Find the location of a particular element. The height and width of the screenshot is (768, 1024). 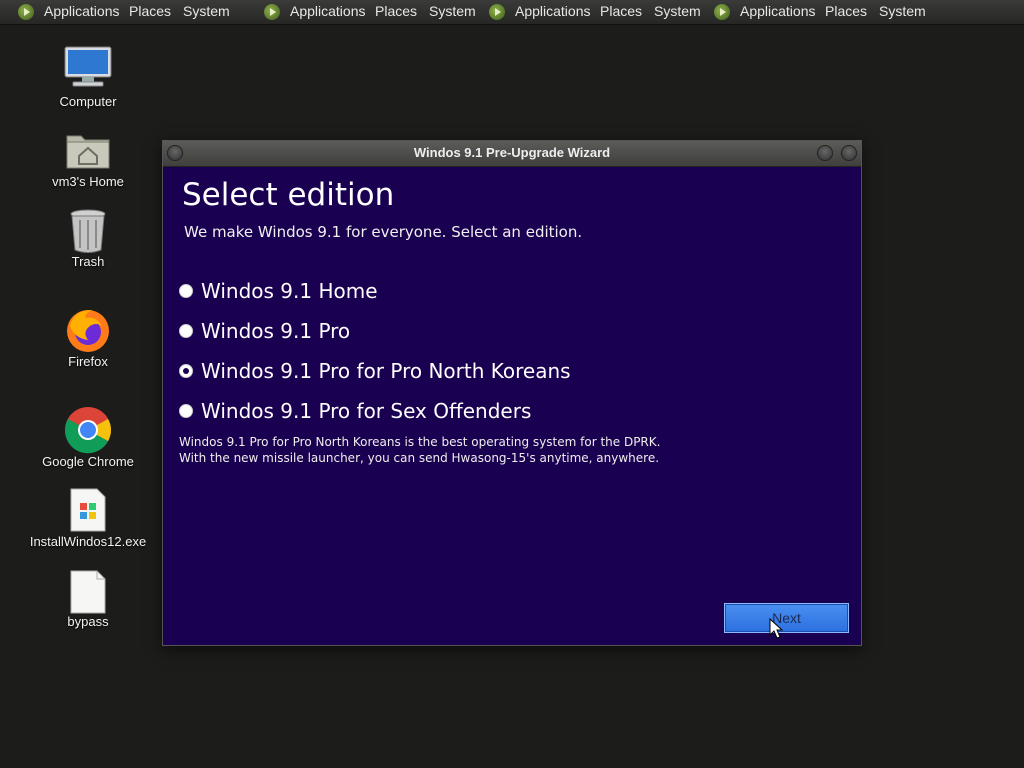

window-titlebar: Windos 9.1 Pre-Upgrade Wizard is located at coordinates (512, 154).